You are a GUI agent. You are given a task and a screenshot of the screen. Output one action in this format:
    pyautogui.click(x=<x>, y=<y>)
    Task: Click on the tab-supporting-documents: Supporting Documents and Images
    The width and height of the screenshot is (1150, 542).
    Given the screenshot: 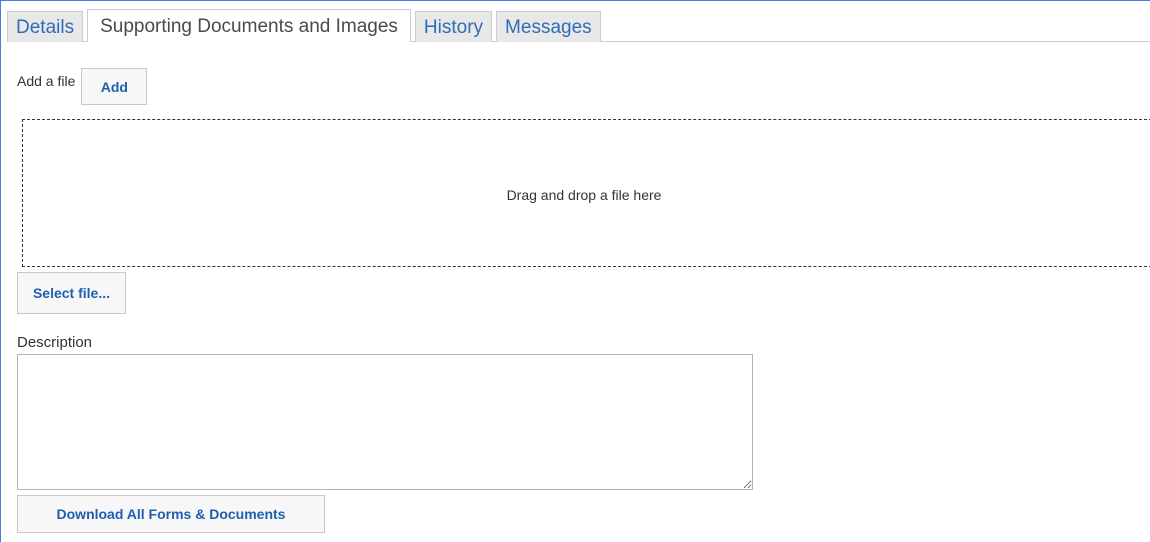 What is the action you would take?
    pyautogui.click(x=249, y=25)
    